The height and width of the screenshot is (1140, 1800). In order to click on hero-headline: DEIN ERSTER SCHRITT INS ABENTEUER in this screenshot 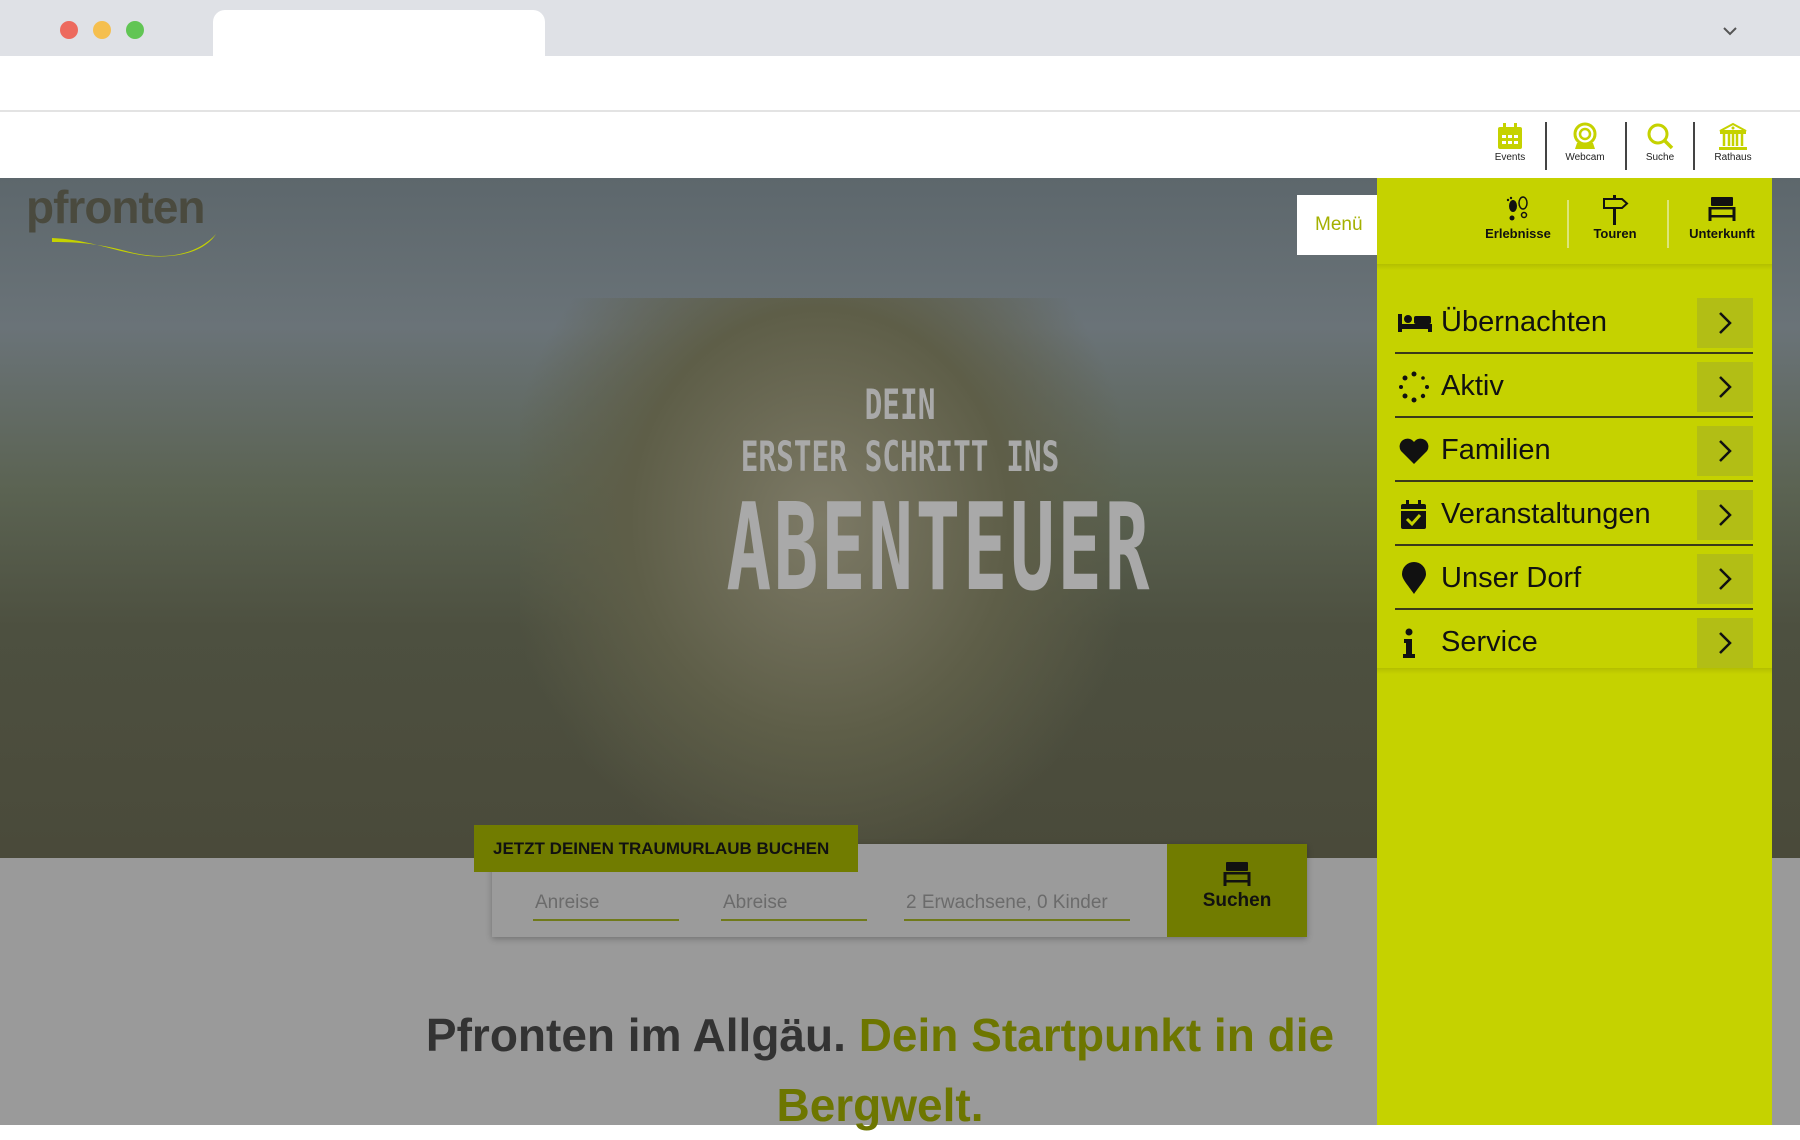, I will do `click(900, 497)`.